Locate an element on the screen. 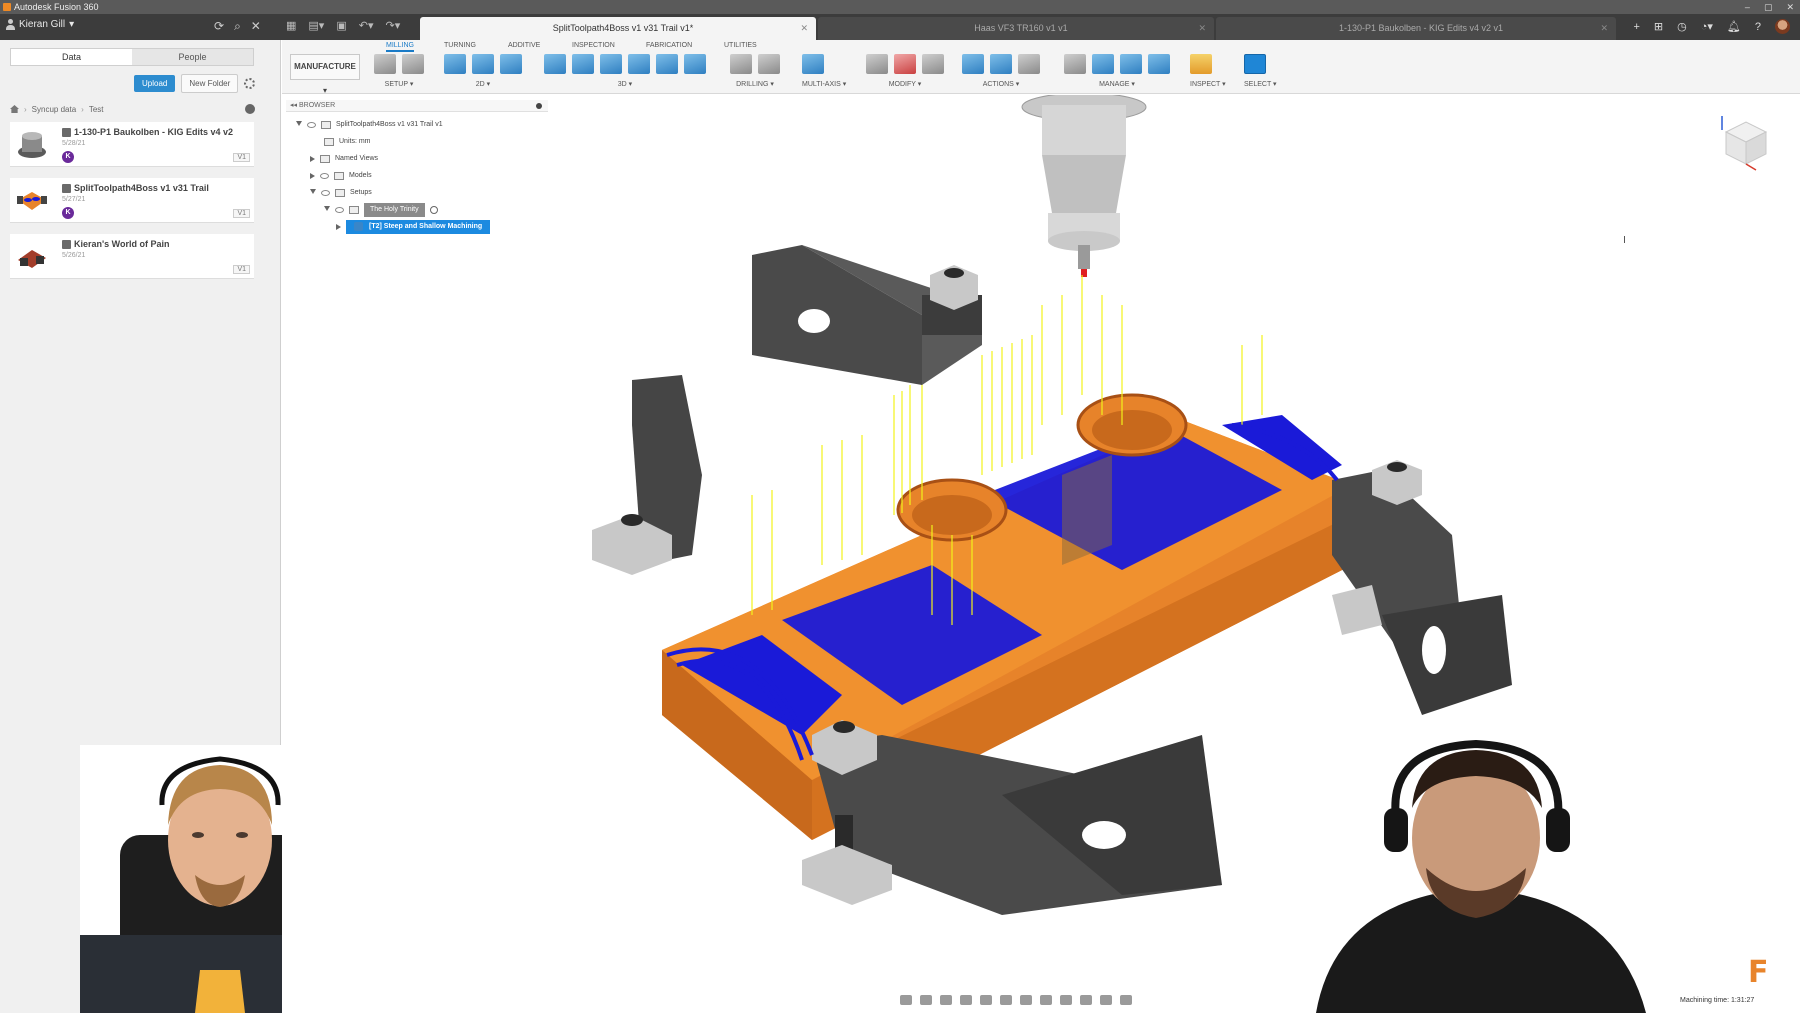 The image size is (1800, 1013). tab-inspection: INSPECTION is located at coordinates (593, 45).